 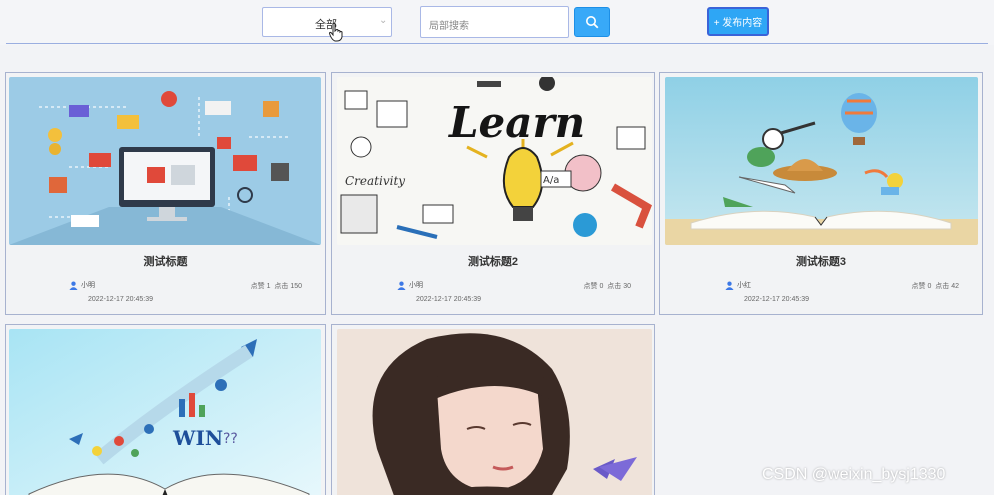 What do you see at coordinates (383, 20) in the screenshot?
I see `chevron-down-icon: ⌄` at bounding box center [383, 20].